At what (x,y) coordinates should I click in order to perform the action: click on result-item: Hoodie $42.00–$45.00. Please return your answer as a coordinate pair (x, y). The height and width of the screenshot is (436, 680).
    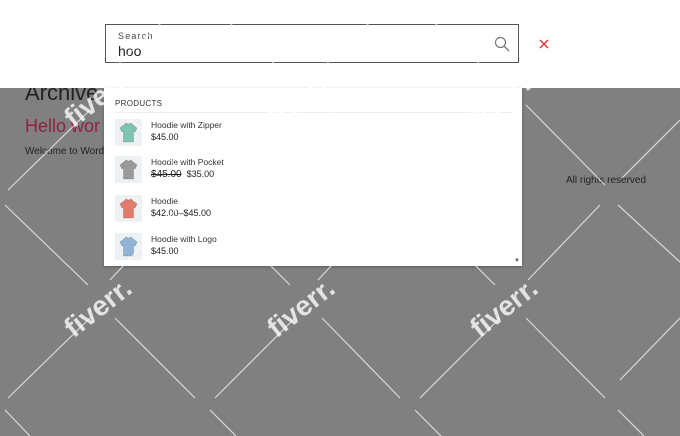
    Looking at the image, I should click on (315, 210).